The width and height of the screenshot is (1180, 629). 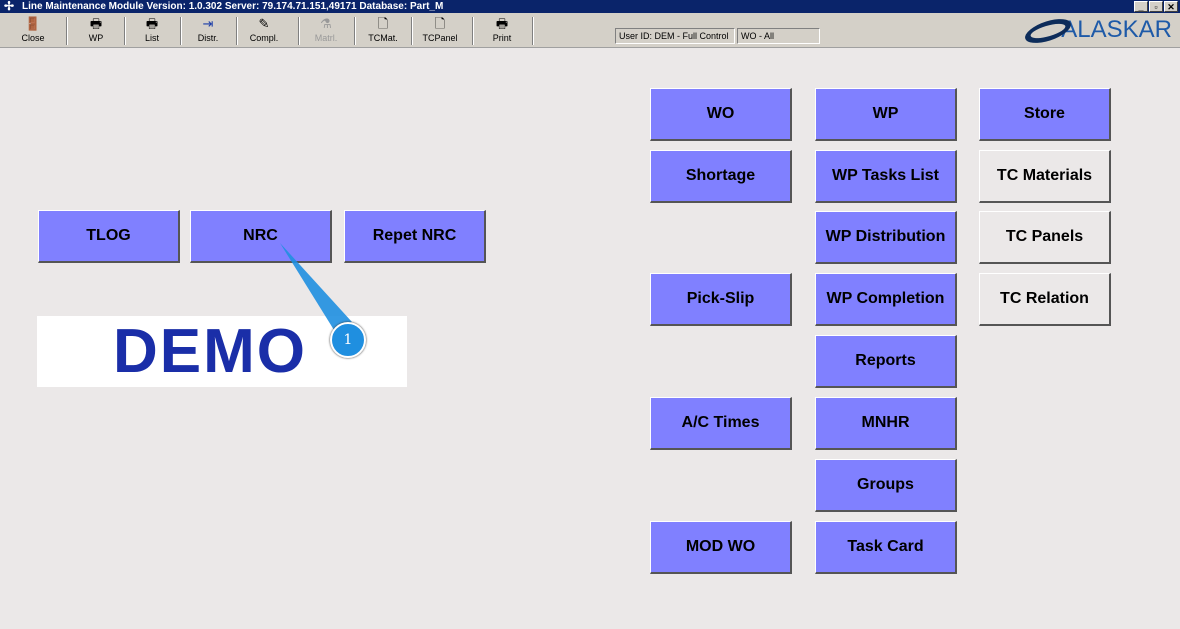 What do you see at coordinates (721, 423) in the screenshot?
I see `ac-times-button: A/C Times` at bounding box center [721, 423].